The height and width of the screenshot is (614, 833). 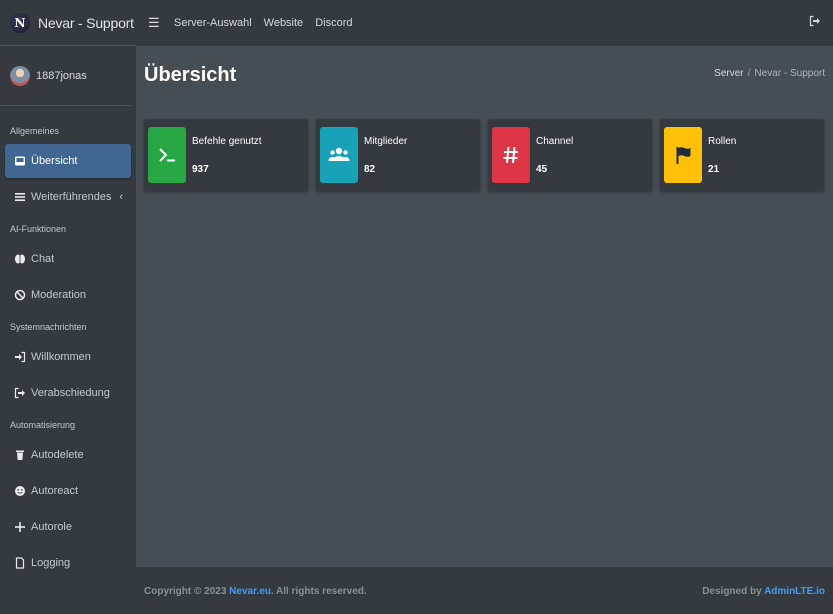 What do you see at coordinates (187, 591) in the screenshot?
I see `copyright-prefix: Copyright © 2023` at bounding box center [187, 591].